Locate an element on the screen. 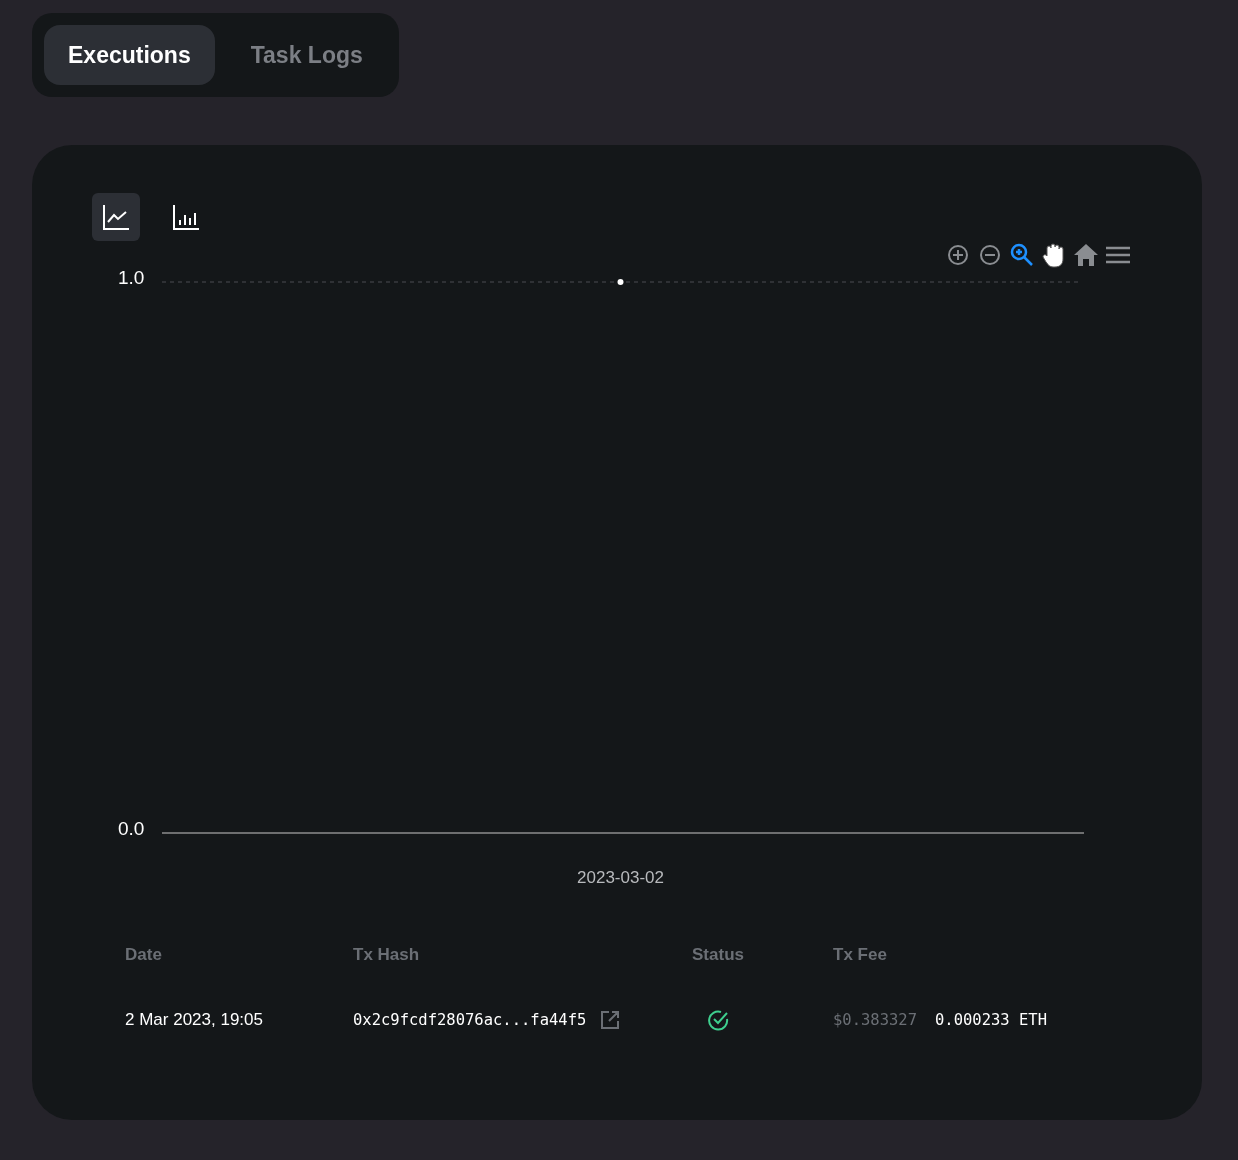 Image resolution: width=1238 pixels, height=1160 pixels. fee-usd-text: $0.383327 is located at coordinates (875, 1020).